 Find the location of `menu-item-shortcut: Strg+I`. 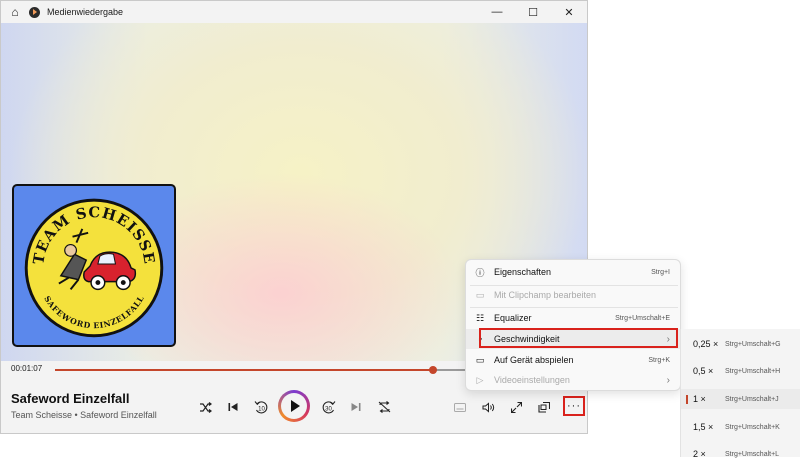

menu-item-shortcut: Strg+I is located at coordinates (660, 272).